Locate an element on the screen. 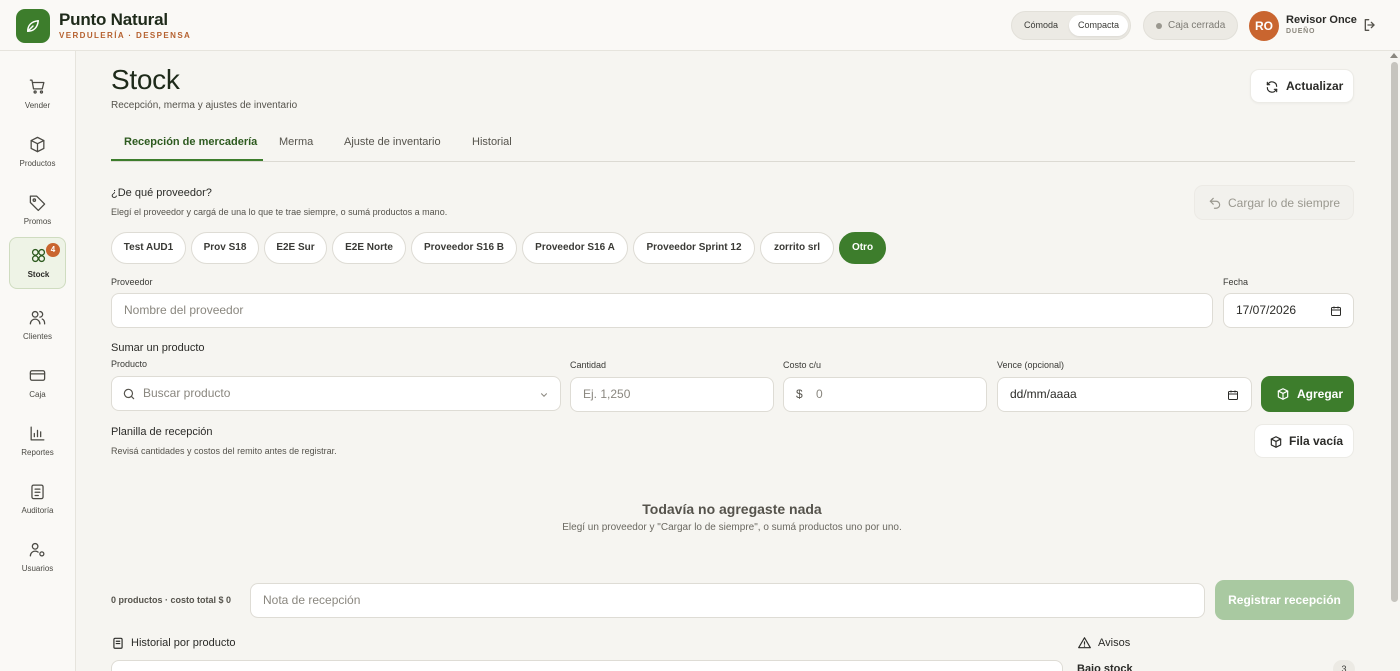 Image resolution: width=1400 pixels, height=671 pixels. chart-icon is located at coordinates (37, 433).